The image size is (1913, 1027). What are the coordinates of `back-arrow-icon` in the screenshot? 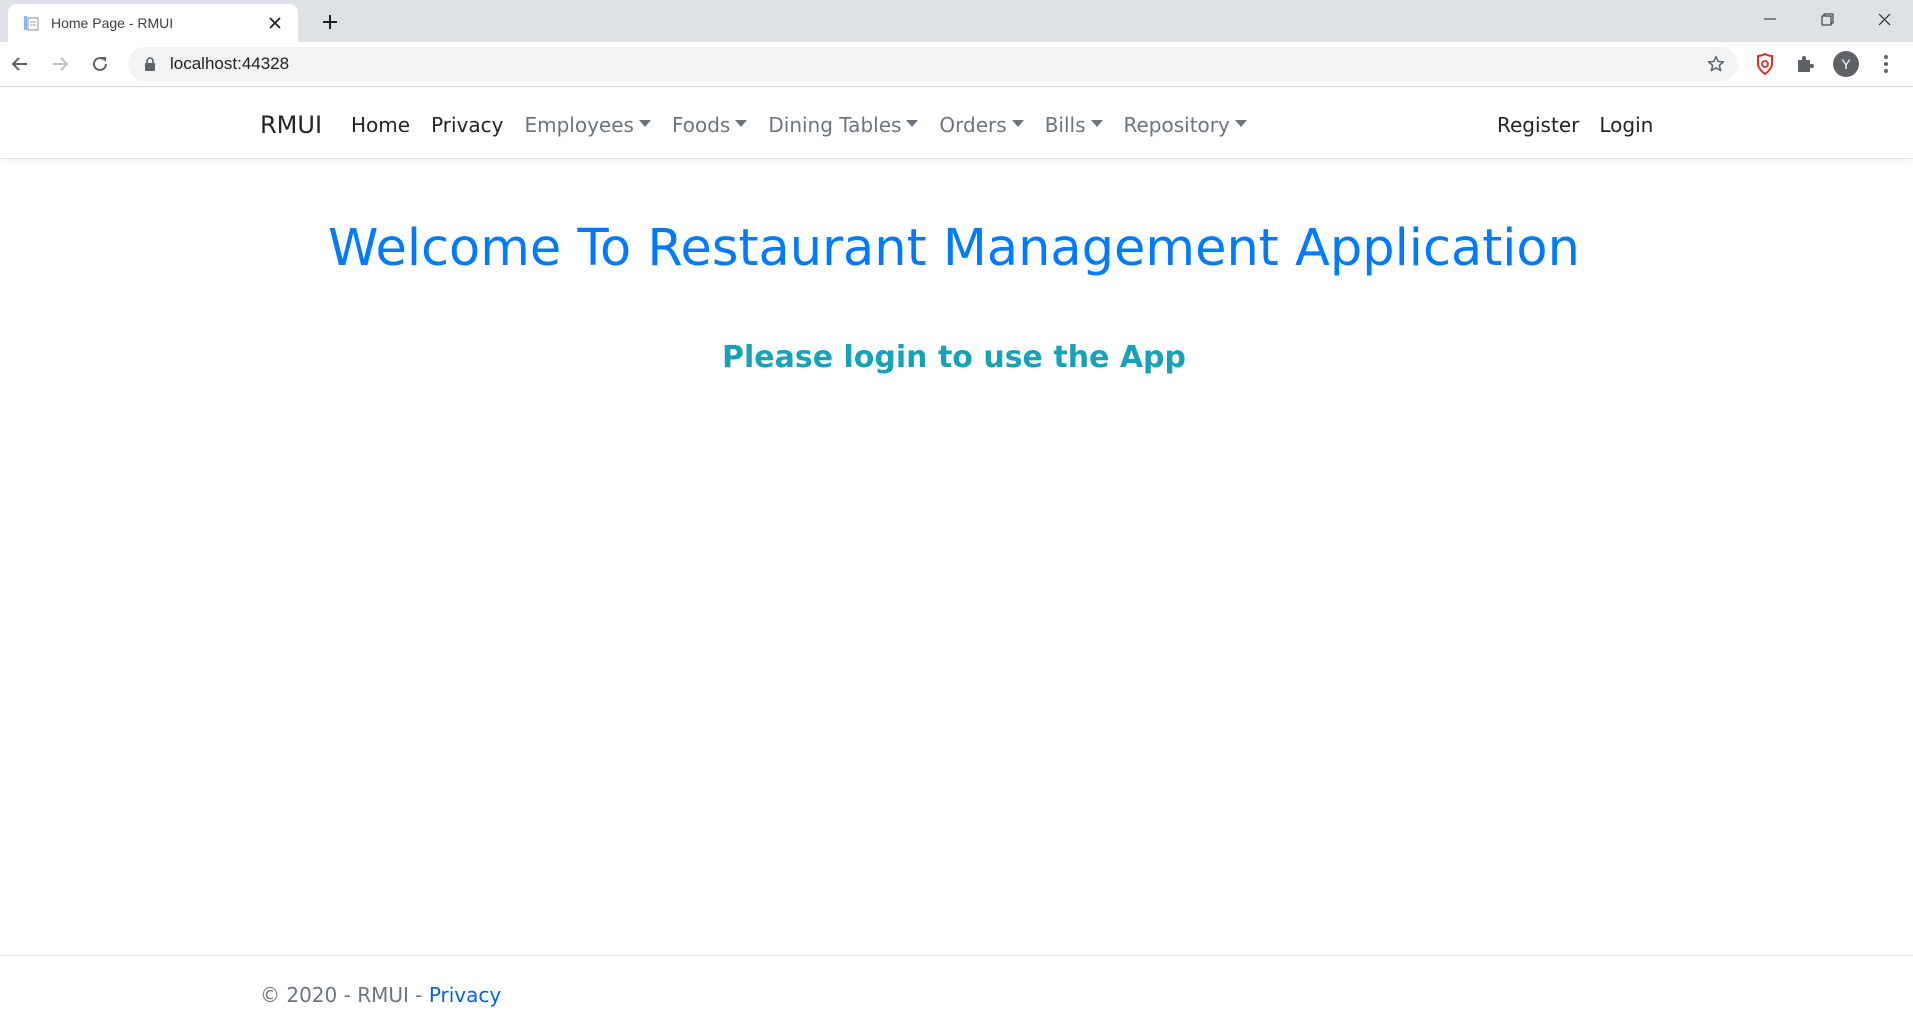 It's located at (20, 64).